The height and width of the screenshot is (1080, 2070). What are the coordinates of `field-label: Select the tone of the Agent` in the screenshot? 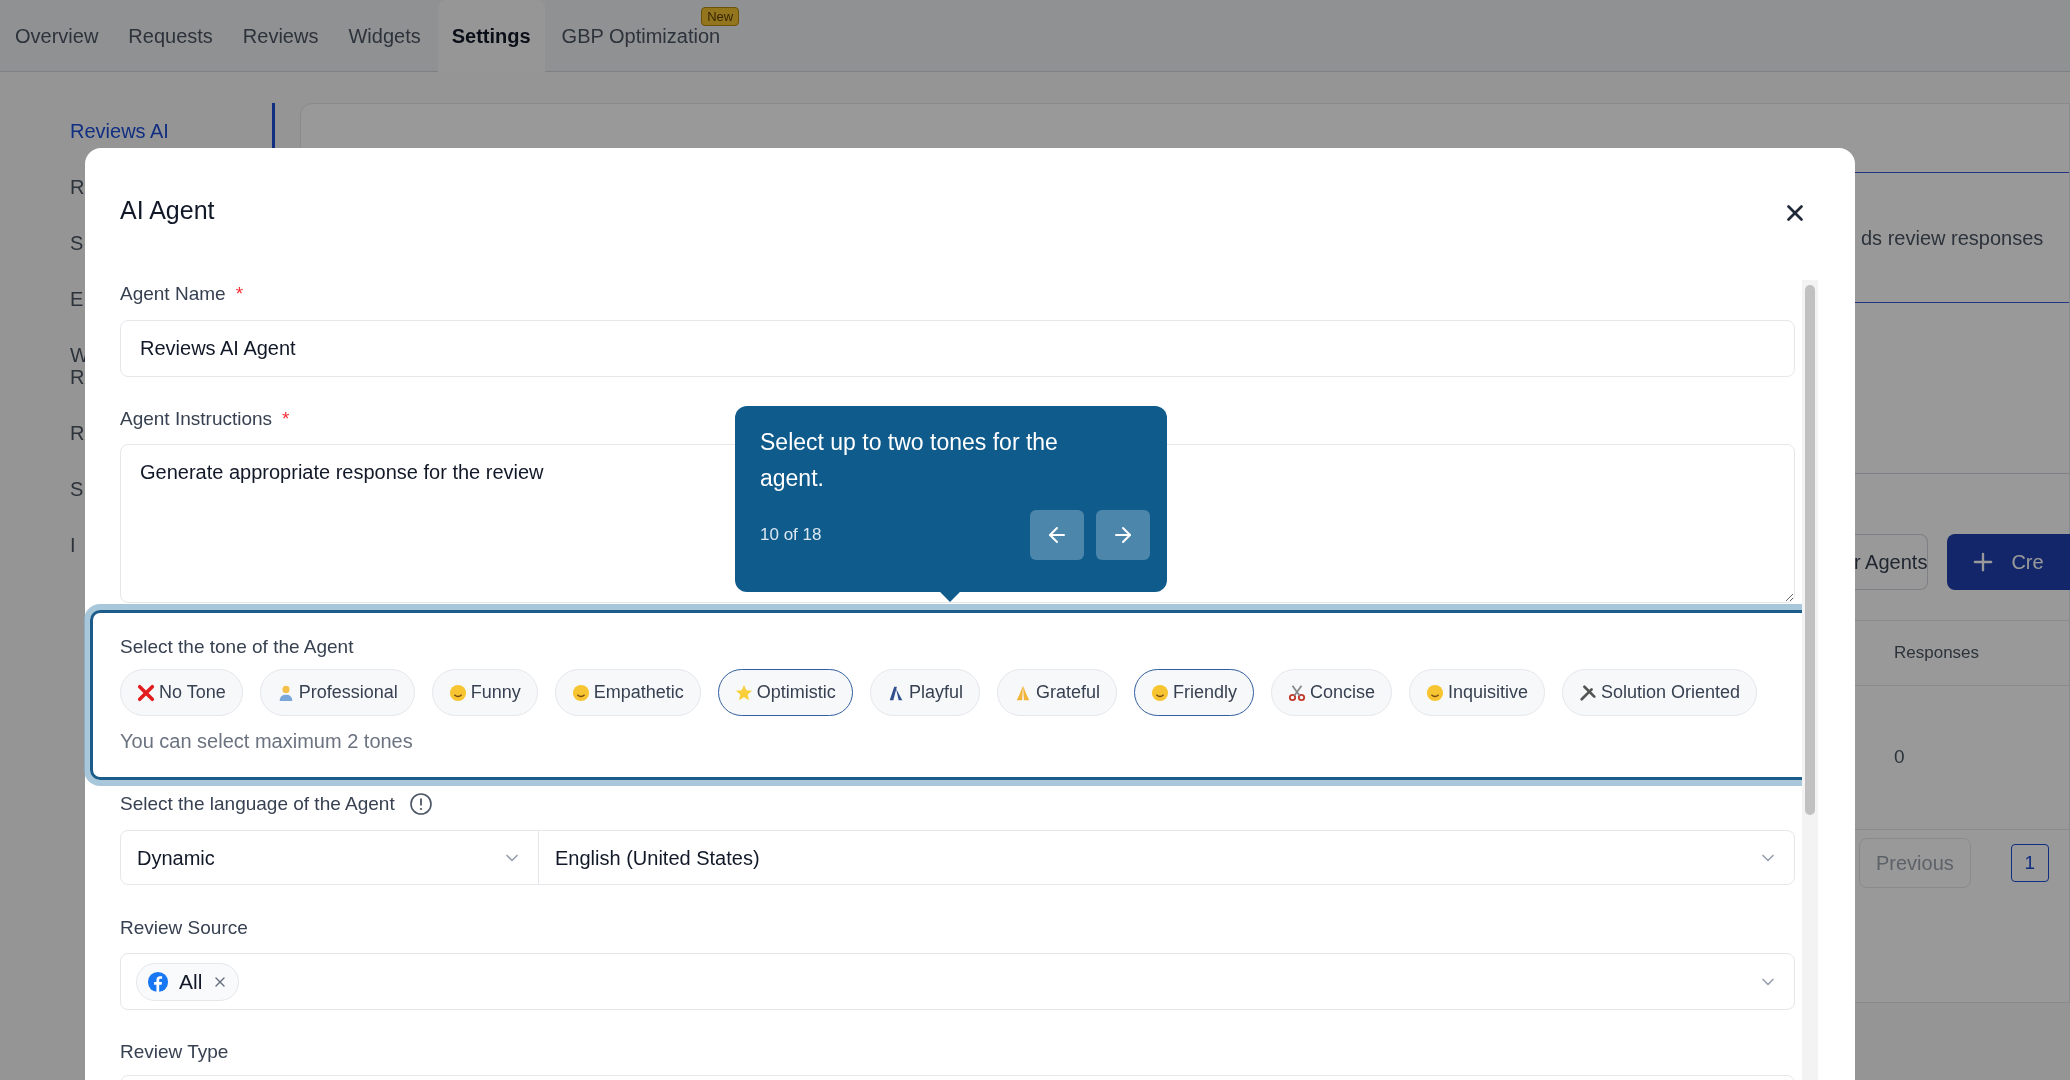 It's located at (237, 647).